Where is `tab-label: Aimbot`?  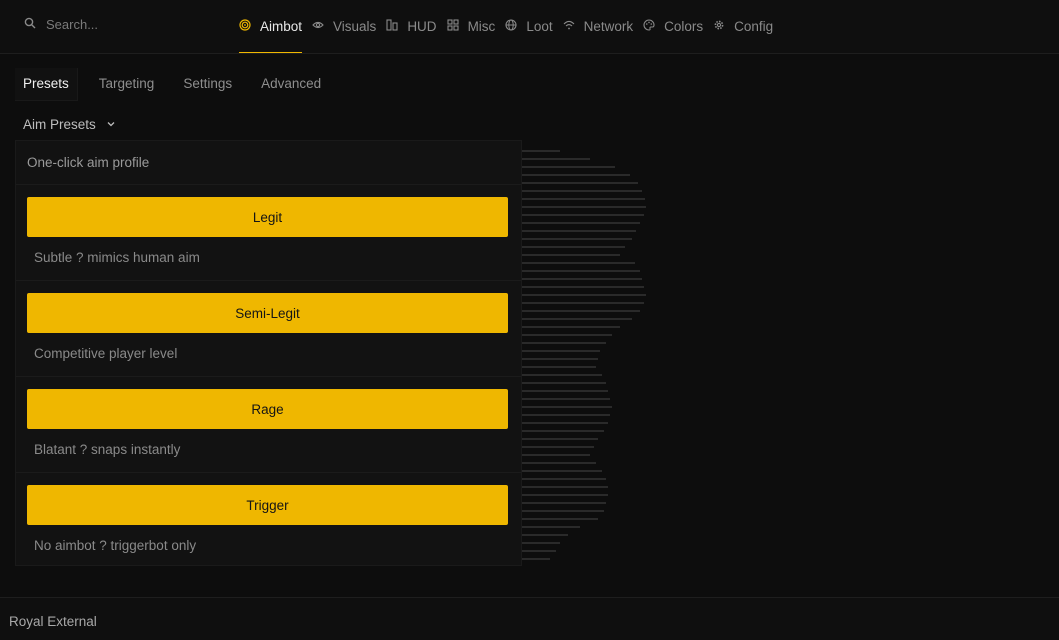
tab-label: Aimbot is located at coordinates (281, 26).